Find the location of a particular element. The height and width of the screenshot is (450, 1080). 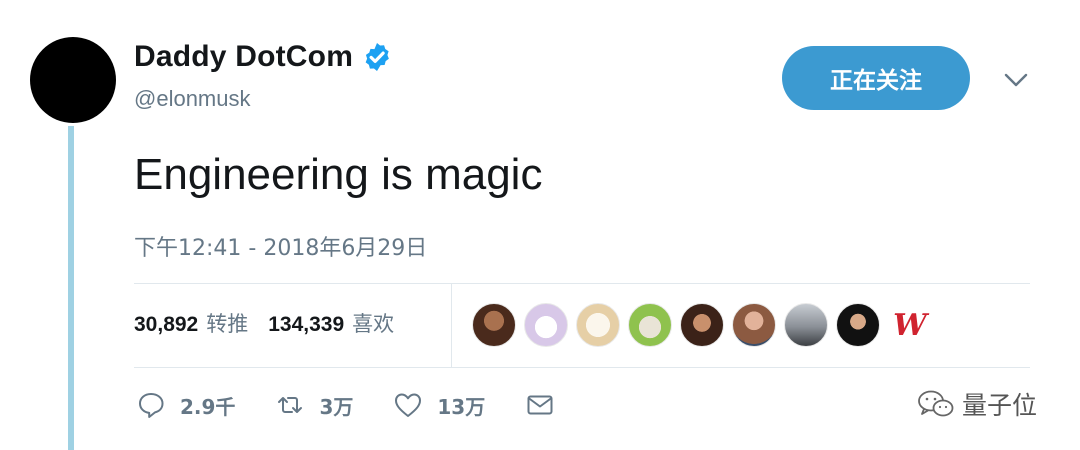

retweet-icon is located at coordinates (290, 405).